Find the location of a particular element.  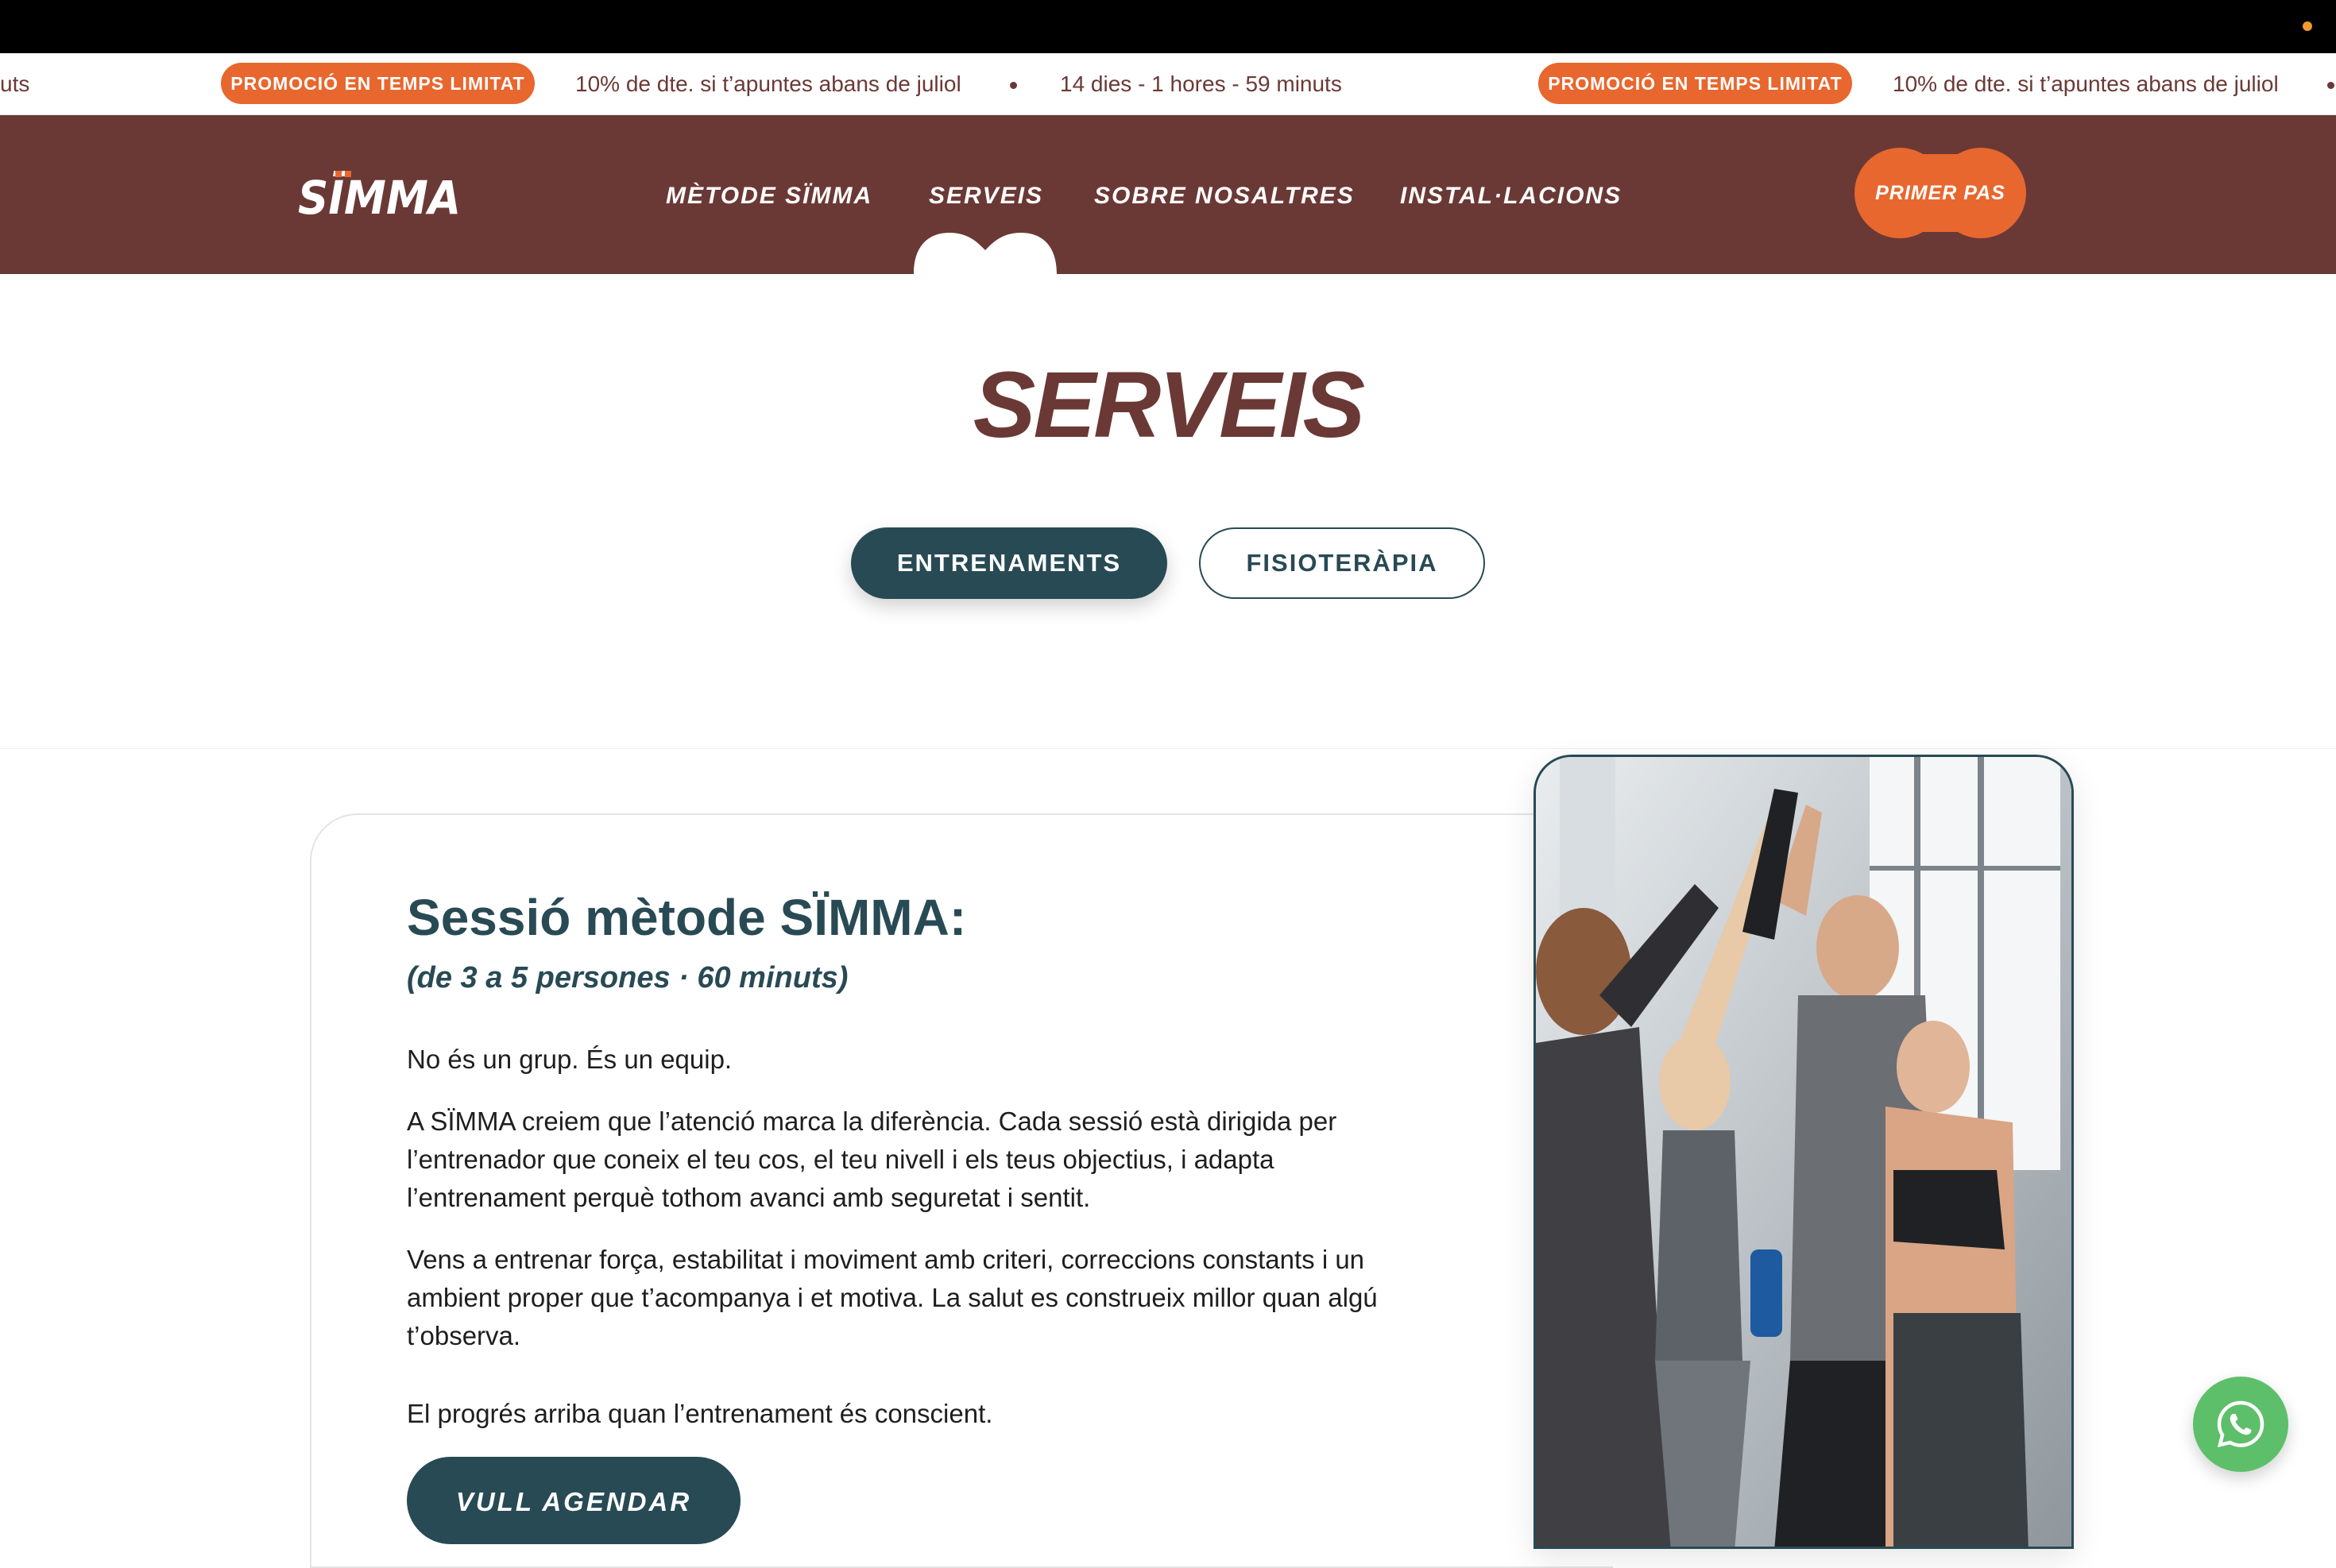

ticker-fragment: uts is located at coordinates (15, 83).